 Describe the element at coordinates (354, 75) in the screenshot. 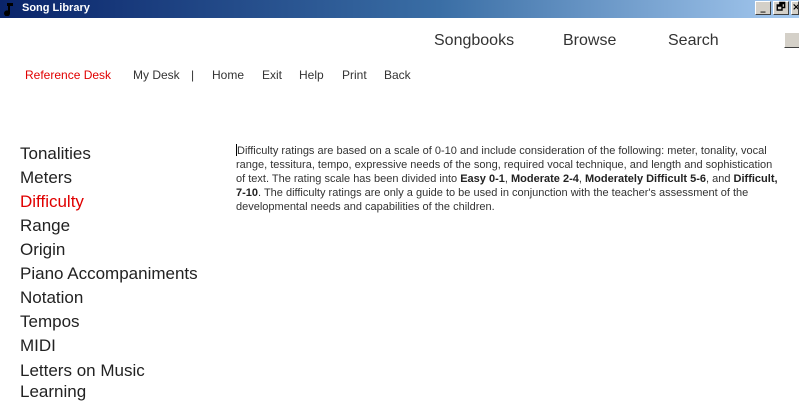

I see `subnav-print: Print` at that location.